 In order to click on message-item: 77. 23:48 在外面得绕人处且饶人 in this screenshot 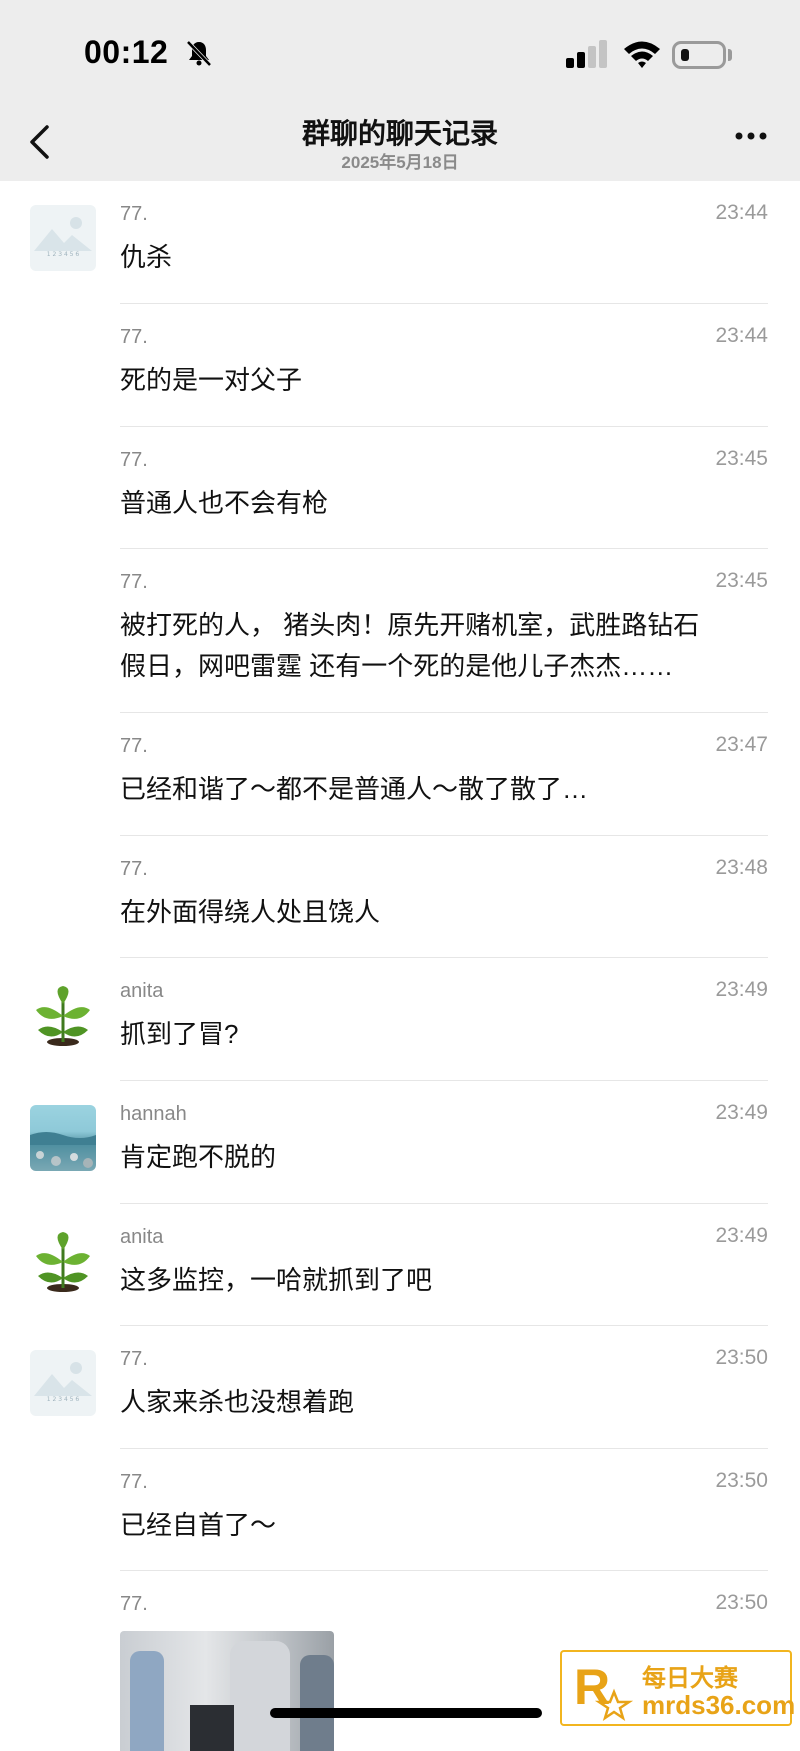, I will do `click(400, 897)`.